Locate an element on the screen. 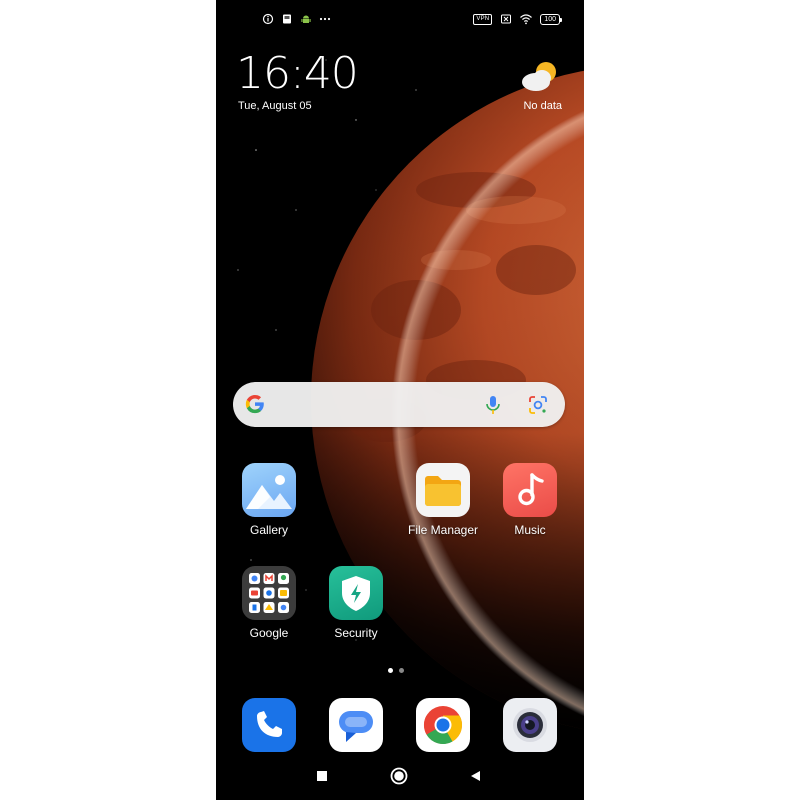  home-circle-icon is located at coordinates (399, 776).